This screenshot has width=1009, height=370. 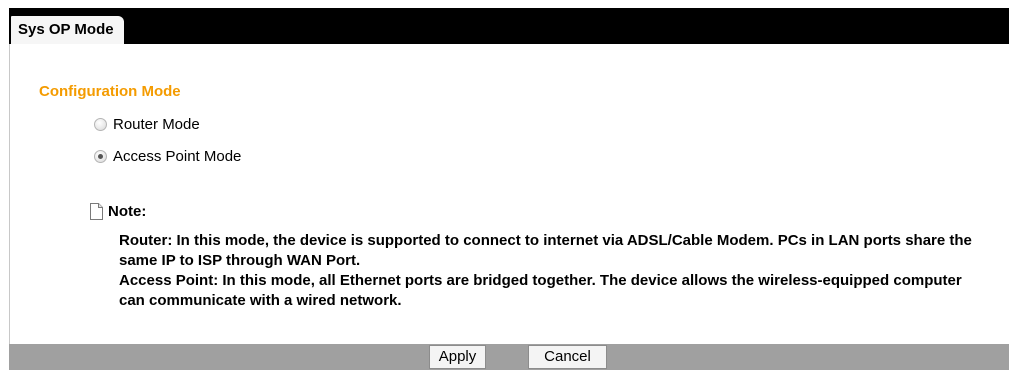 What do you see at coordinates (567, 357) in the screenshot?
I see `cancel-button: Cancel` at bounding box center [567, 357].